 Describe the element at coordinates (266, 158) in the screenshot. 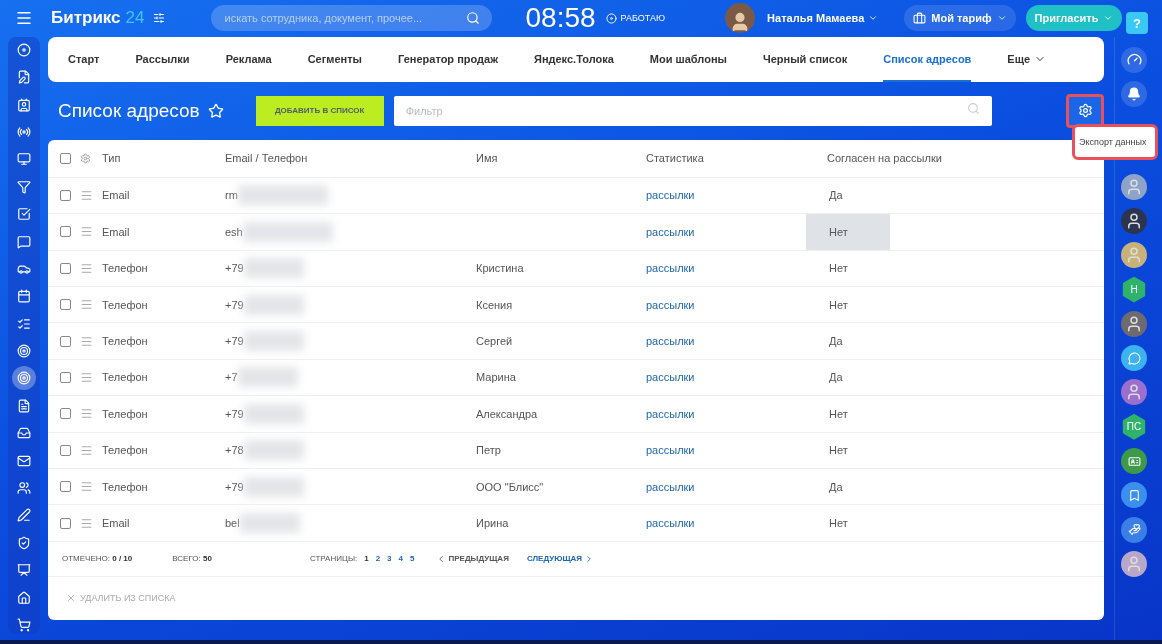

I see `column-header: Email / Телефон` at that location.